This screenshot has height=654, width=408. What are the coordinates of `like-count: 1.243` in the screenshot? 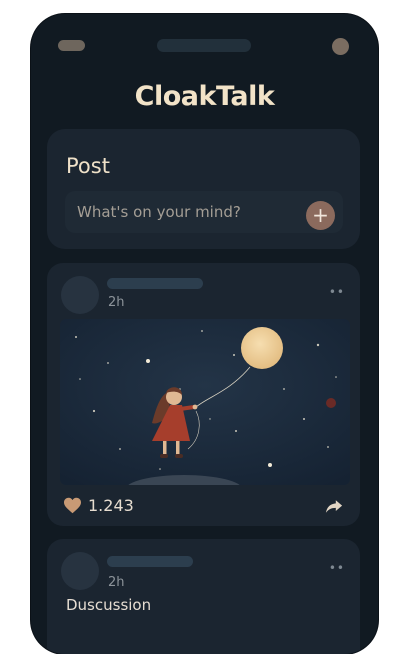 It's located at (111, 505).